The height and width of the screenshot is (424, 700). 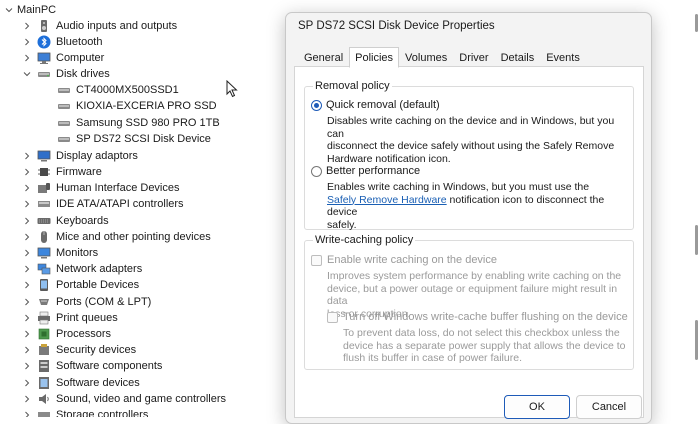 I want to click on tree-root-label: MainPC, so click(x=37, y=10).